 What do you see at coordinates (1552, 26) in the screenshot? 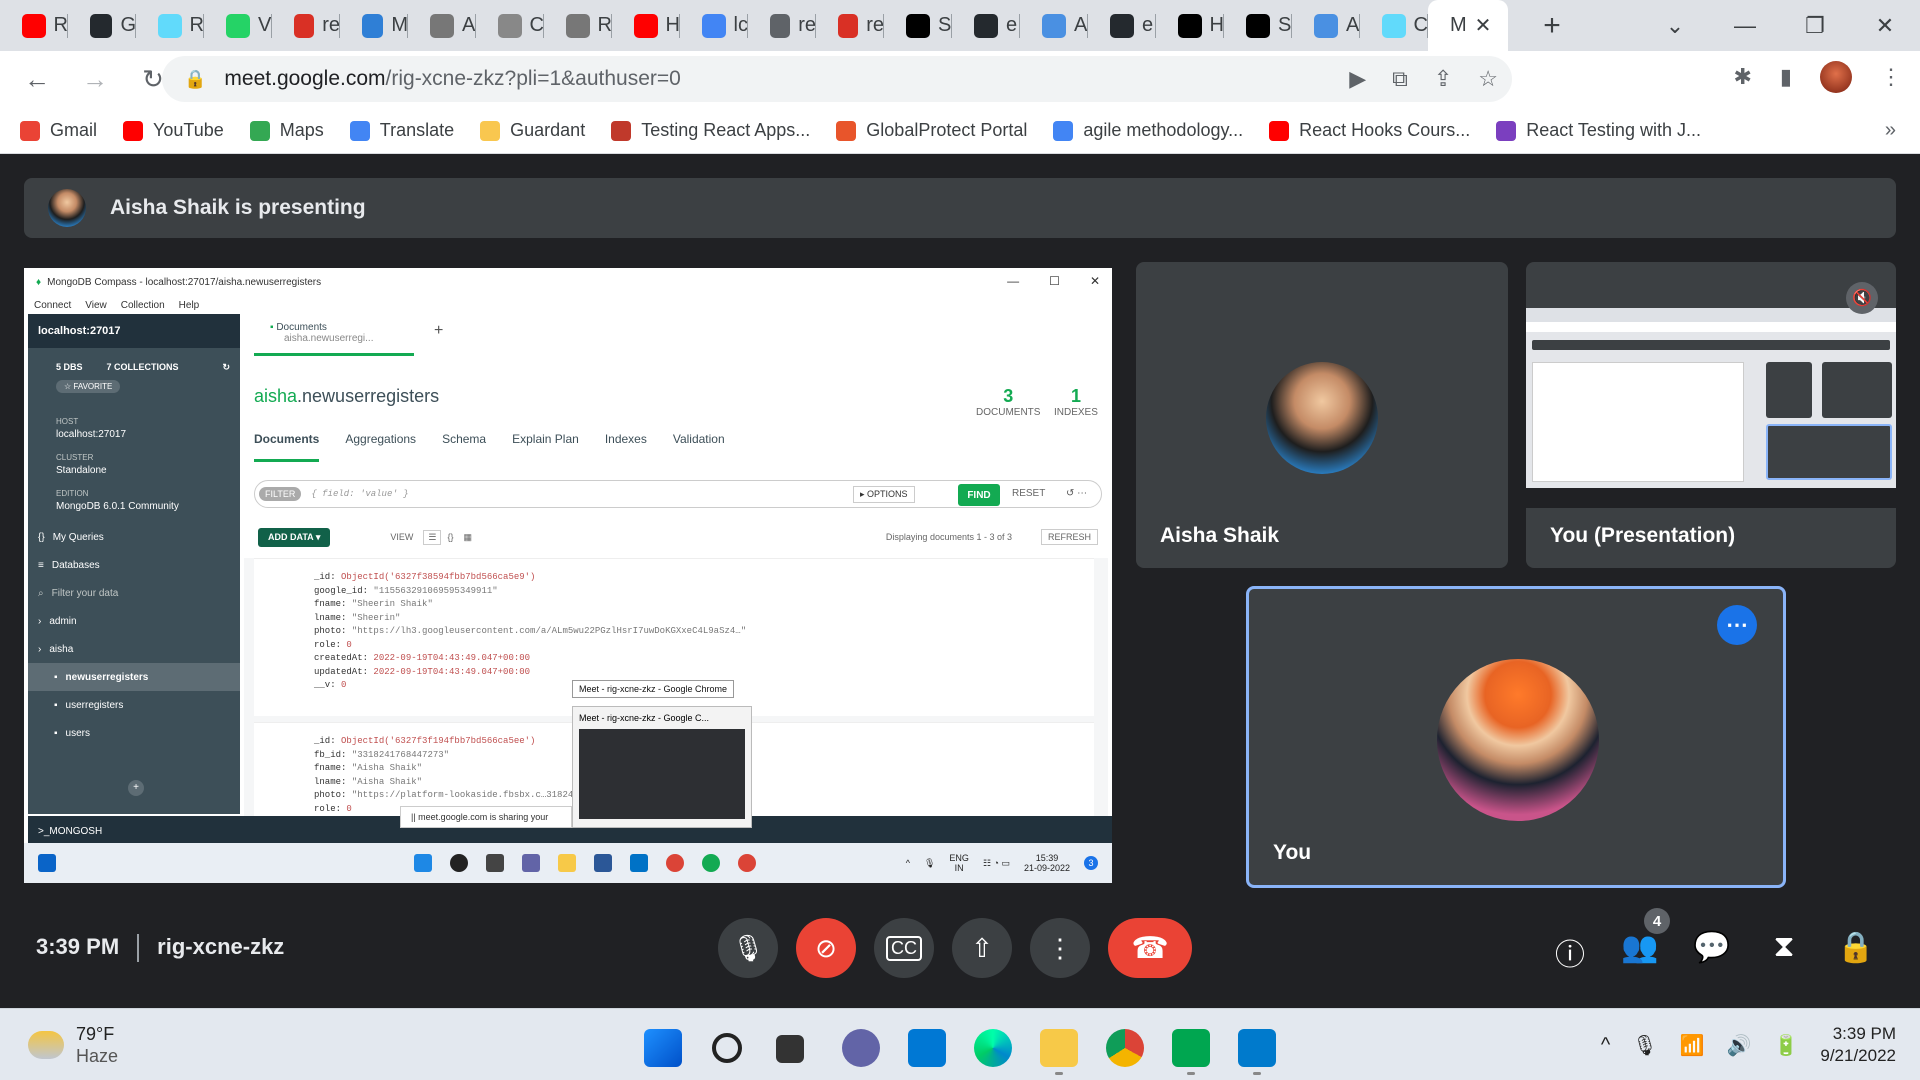
I see `new-tab-button: +` at bounding box center [1552, 26].